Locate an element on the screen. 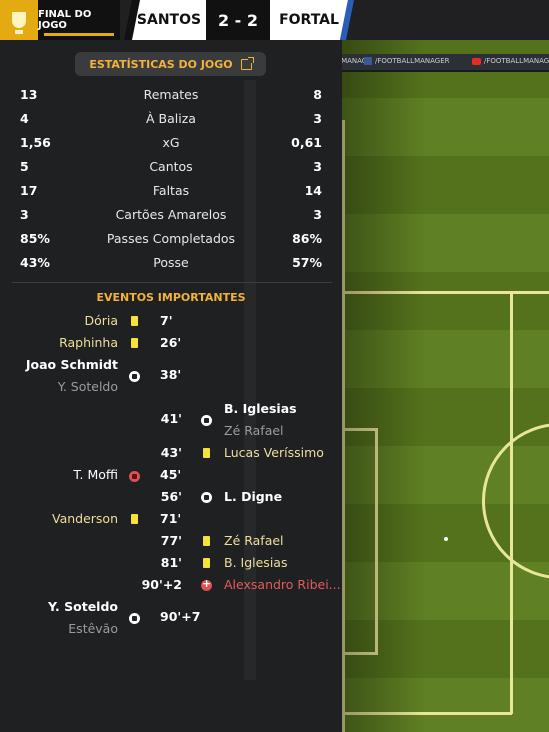 The image size is (549, 732). facebook-icon is located at coordinates (368, 61).